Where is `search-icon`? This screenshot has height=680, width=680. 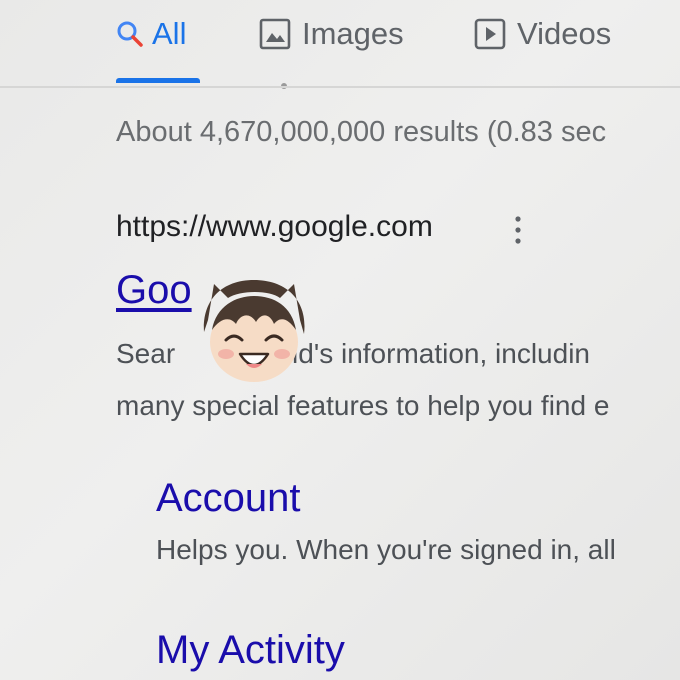
search-icon is located at coordinates (130, 34).